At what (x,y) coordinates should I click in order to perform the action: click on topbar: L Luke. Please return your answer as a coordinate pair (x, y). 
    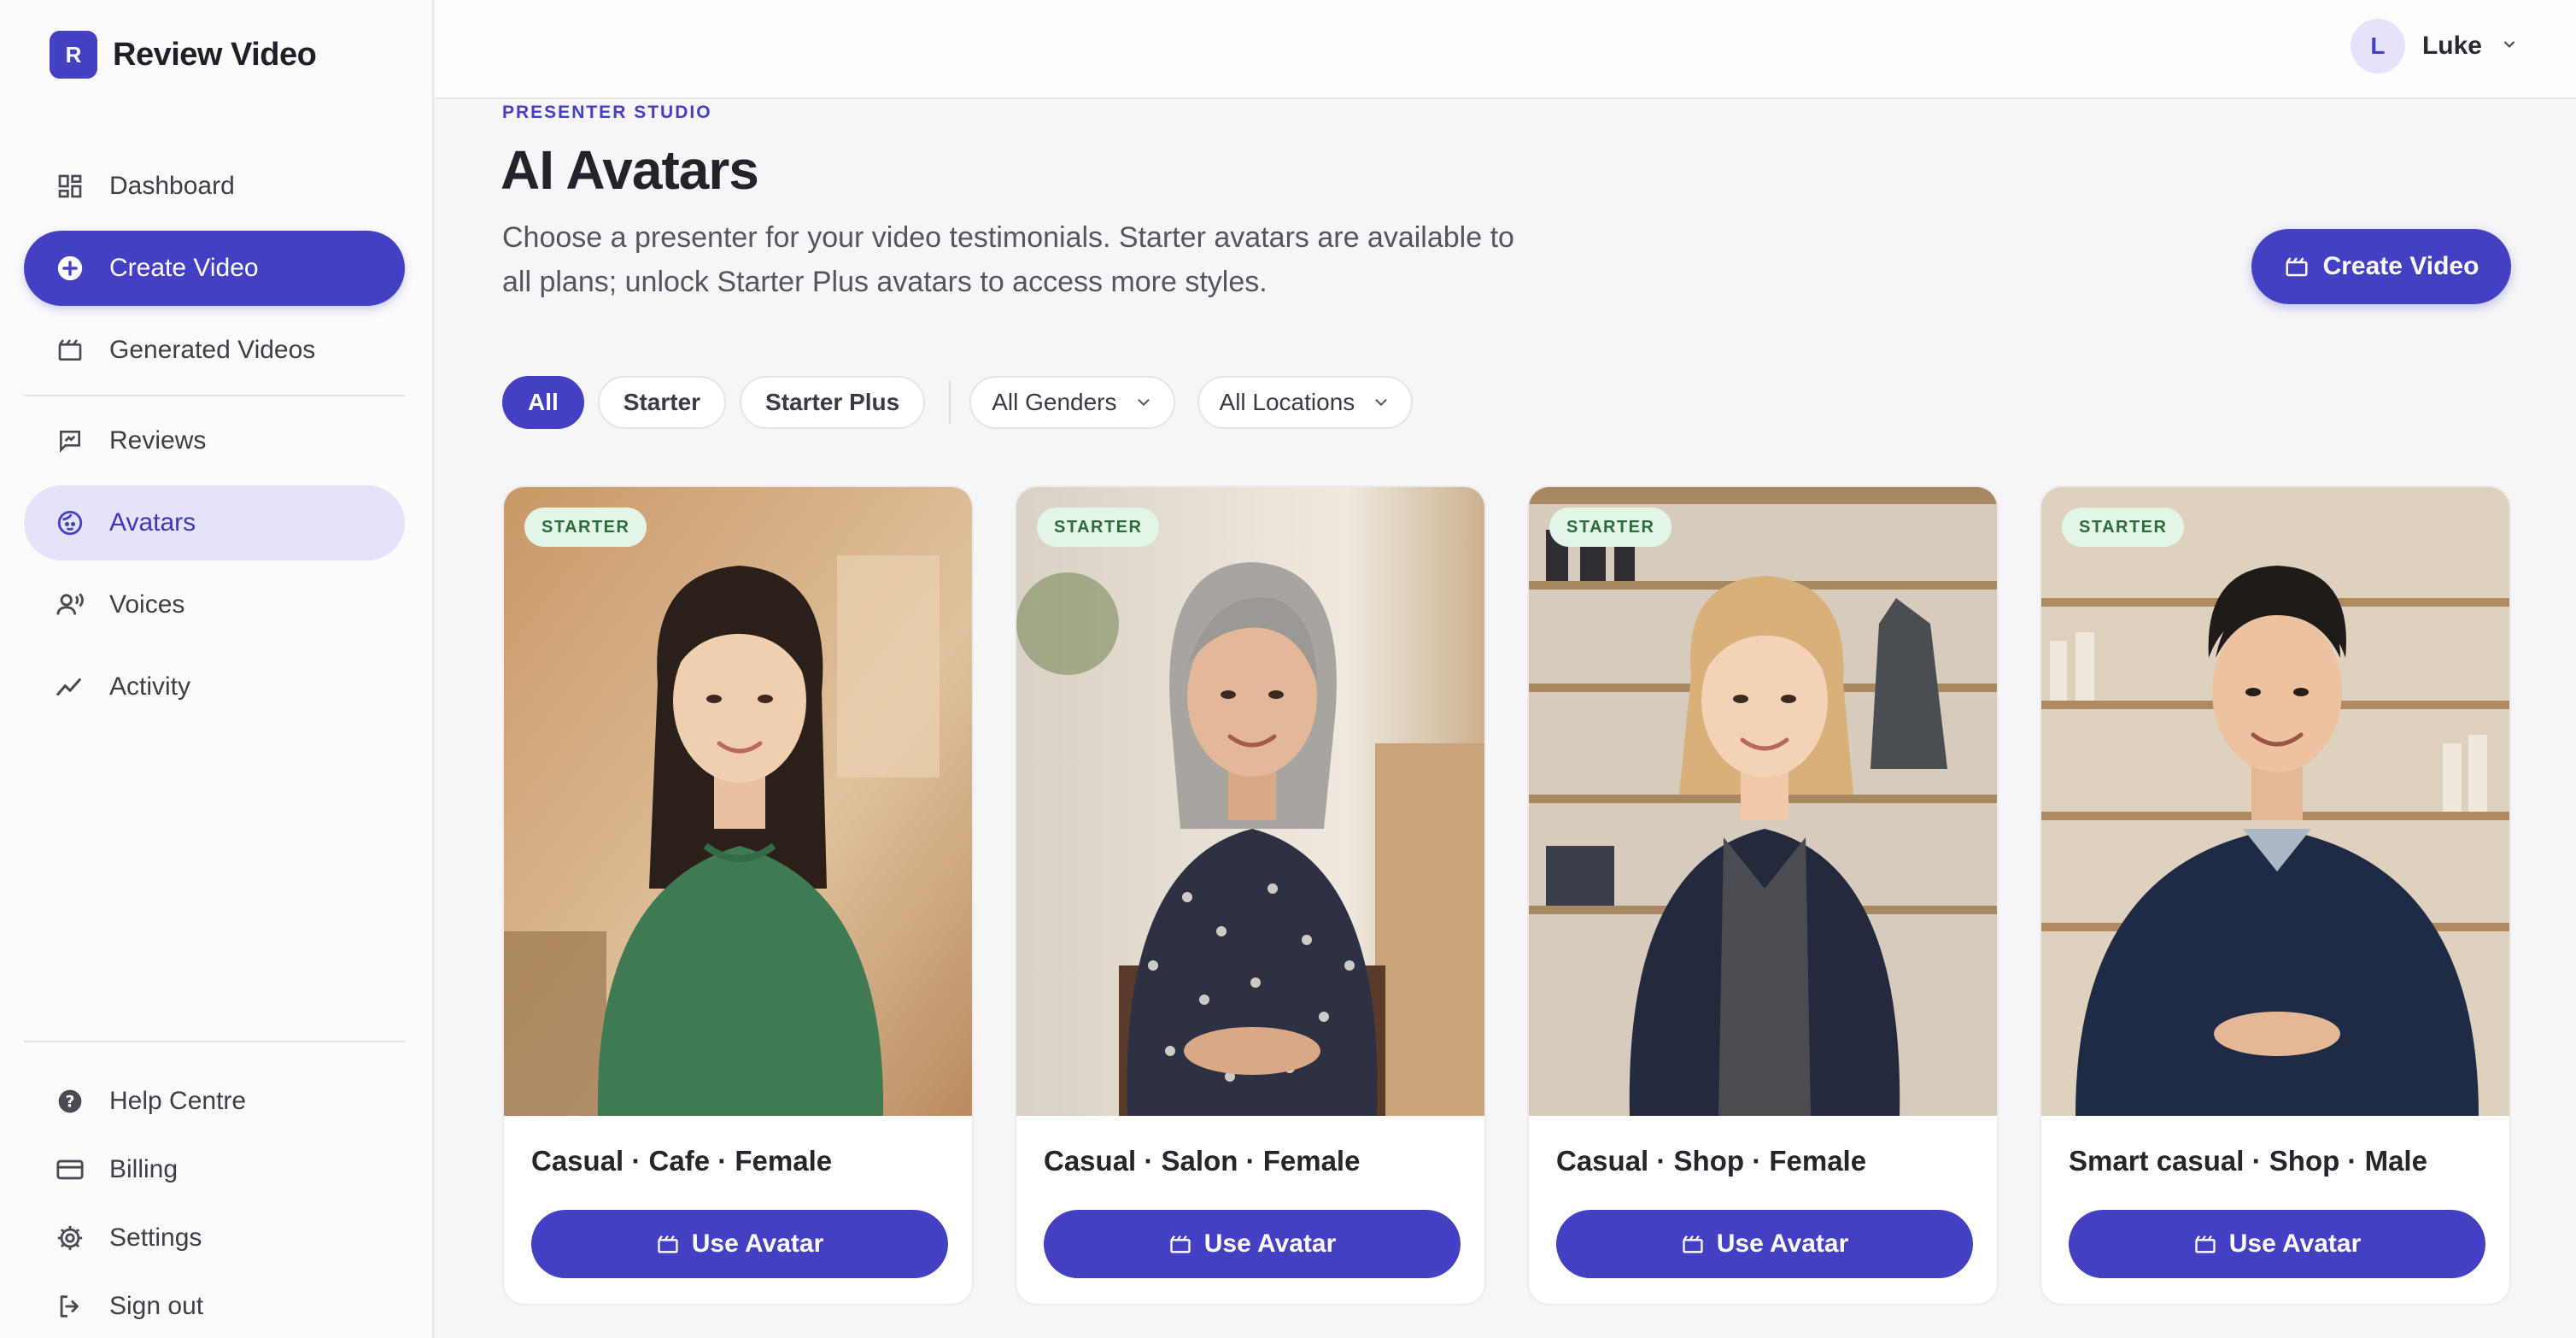
    Looking at the image, I should click on (1506, 49).